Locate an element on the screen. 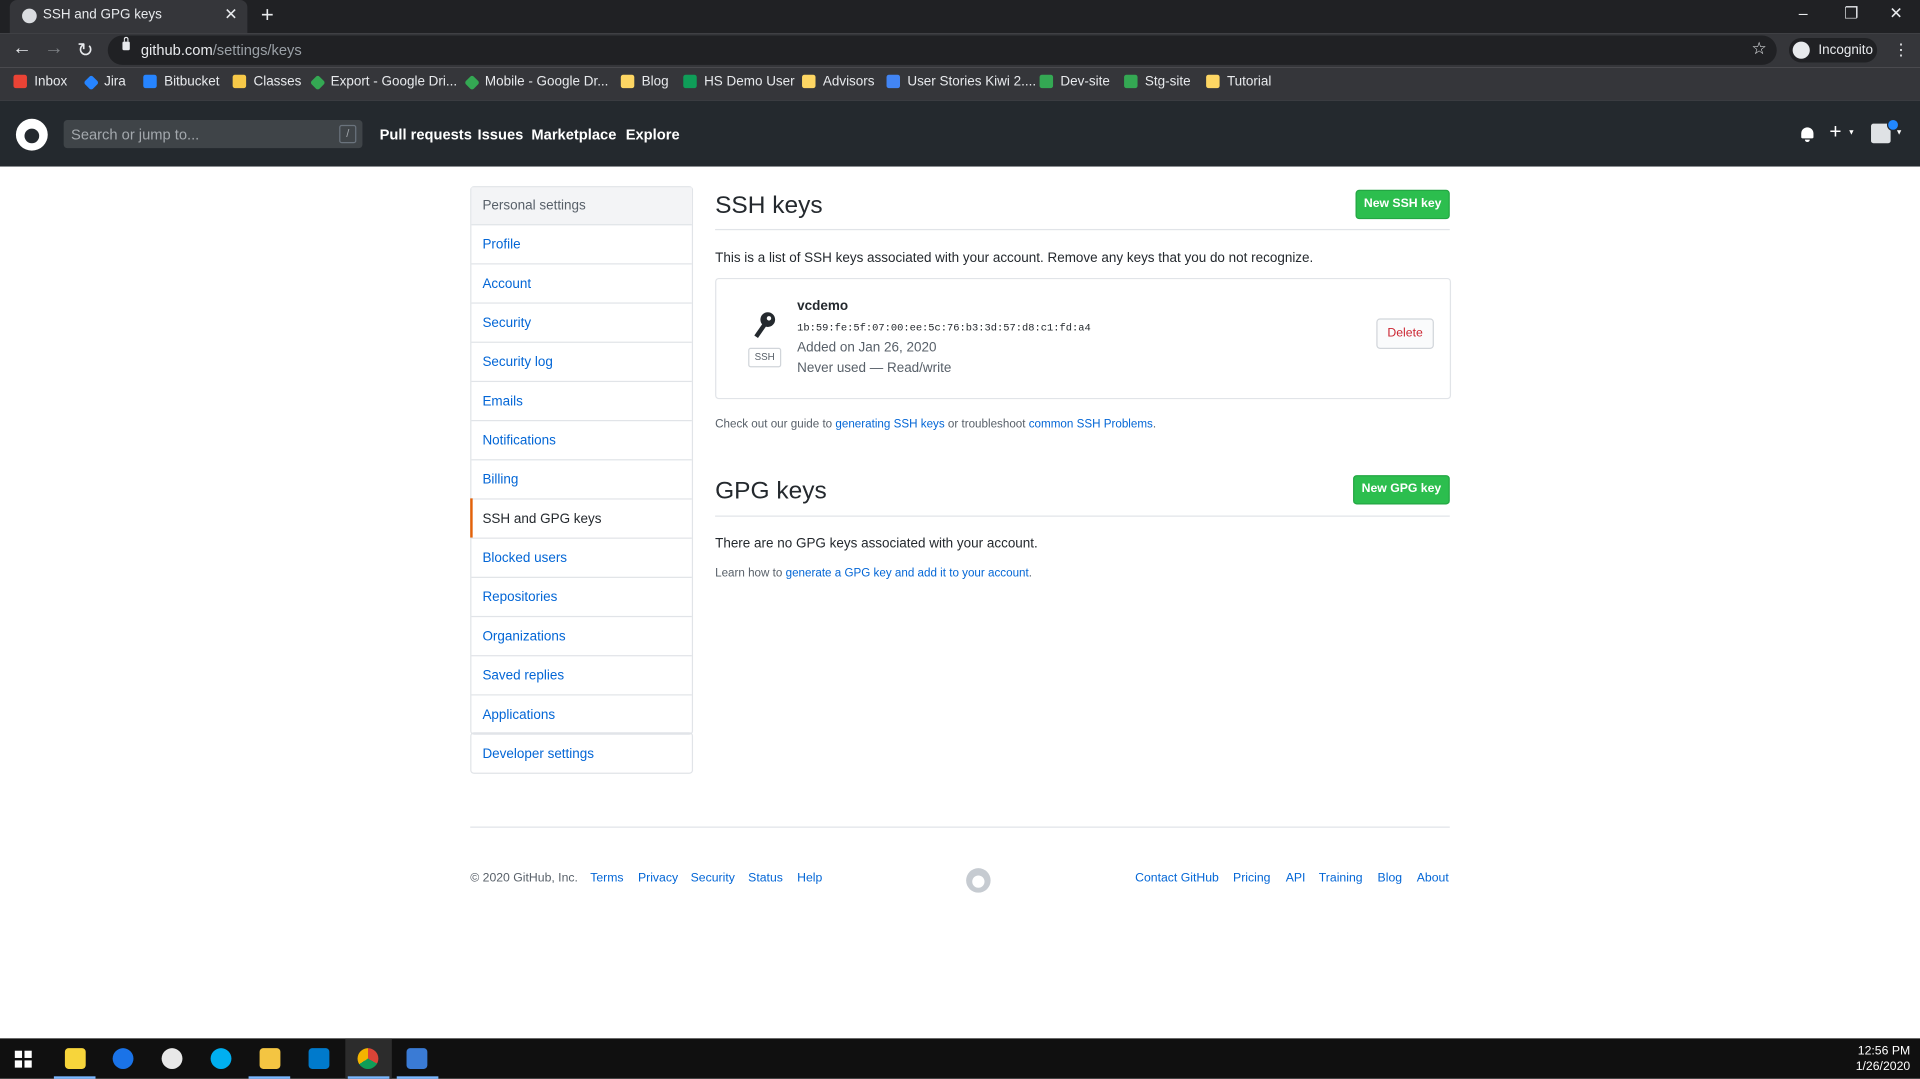  sidebar-item-developer-settings: Developer settings is located at coordinates (582, 753).